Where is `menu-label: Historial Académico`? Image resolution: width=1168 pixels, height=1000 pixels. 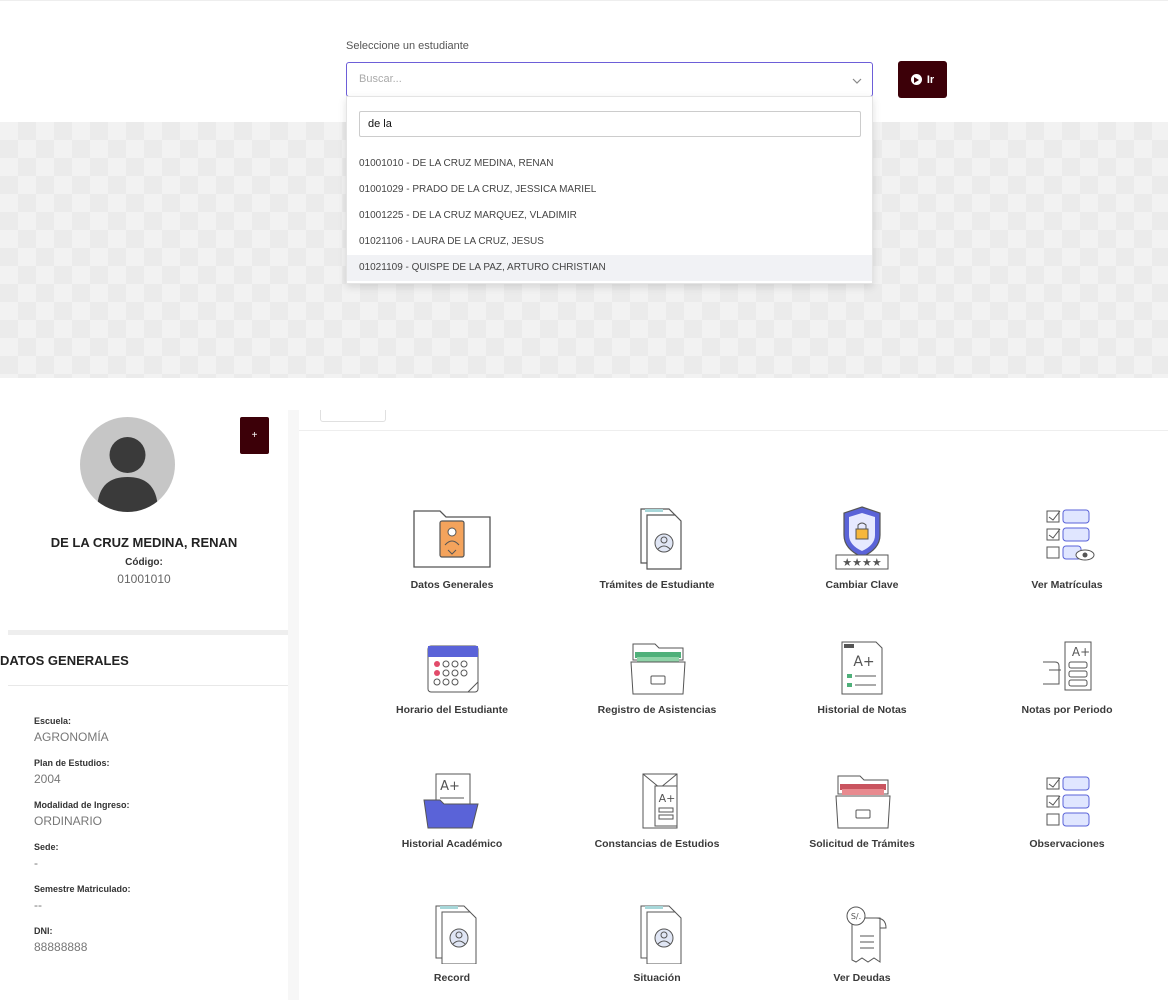
menu-label: Historial Académico is located at coordinates (452, 844).